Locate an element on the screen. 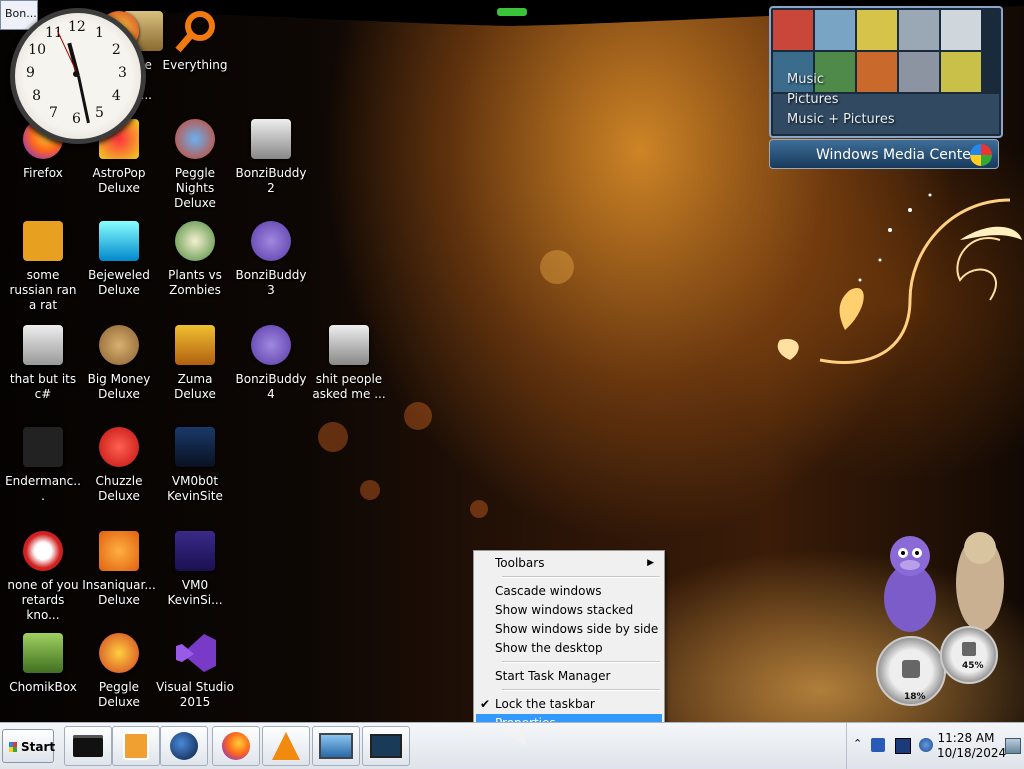 The height and width of the screenshot is (769, 1024). show-hidden-icons-icon: ⌃ is located at coordinates (860, 744).